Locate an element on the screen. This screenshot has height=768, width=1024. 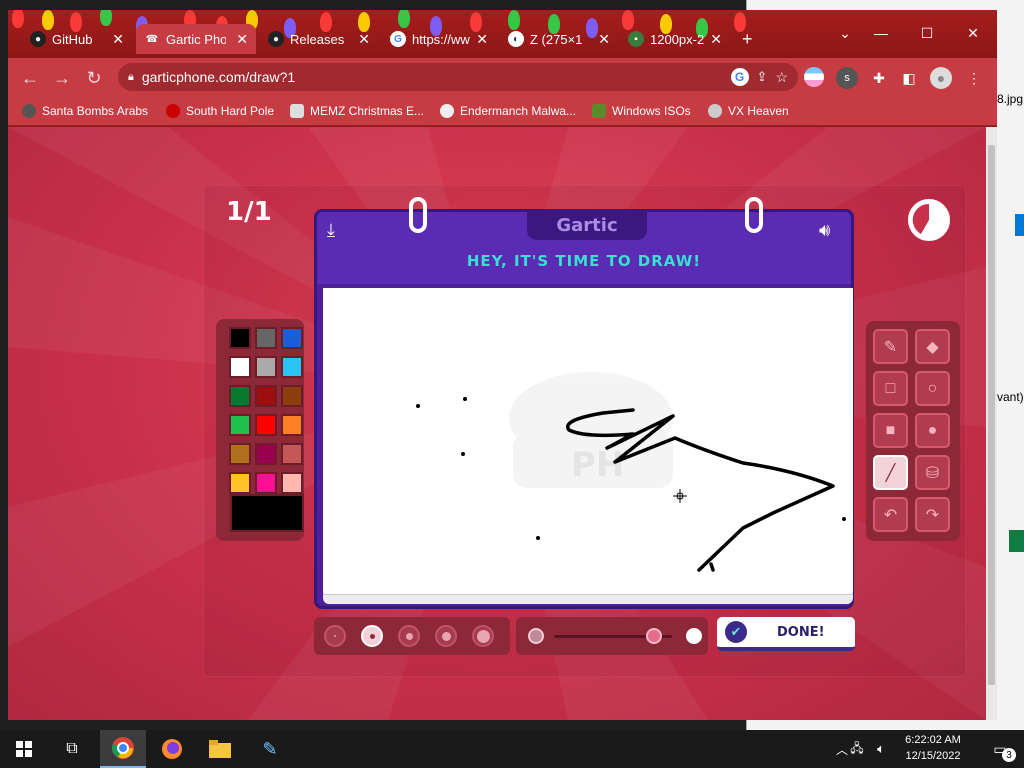
maximize-button: ☐ is located at coordinates (927, 33).